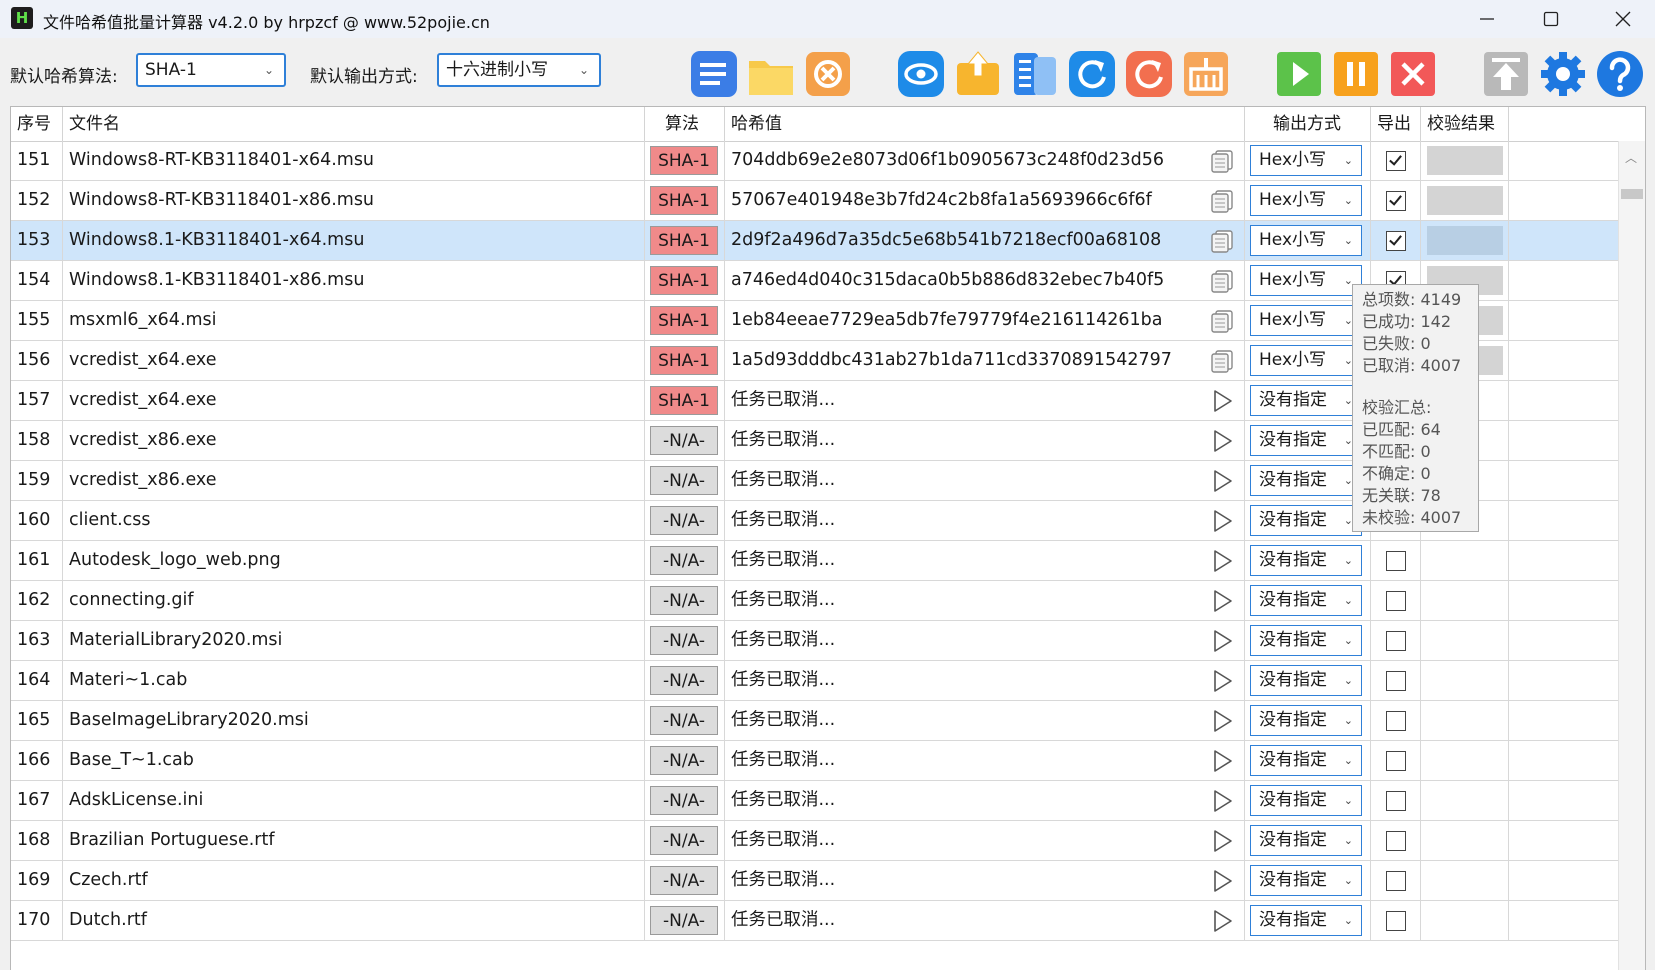 The image size is (1655, 970). Describe the element at coordinates (1149, 74) in the screenshot. I see `reset-icon` at that location.